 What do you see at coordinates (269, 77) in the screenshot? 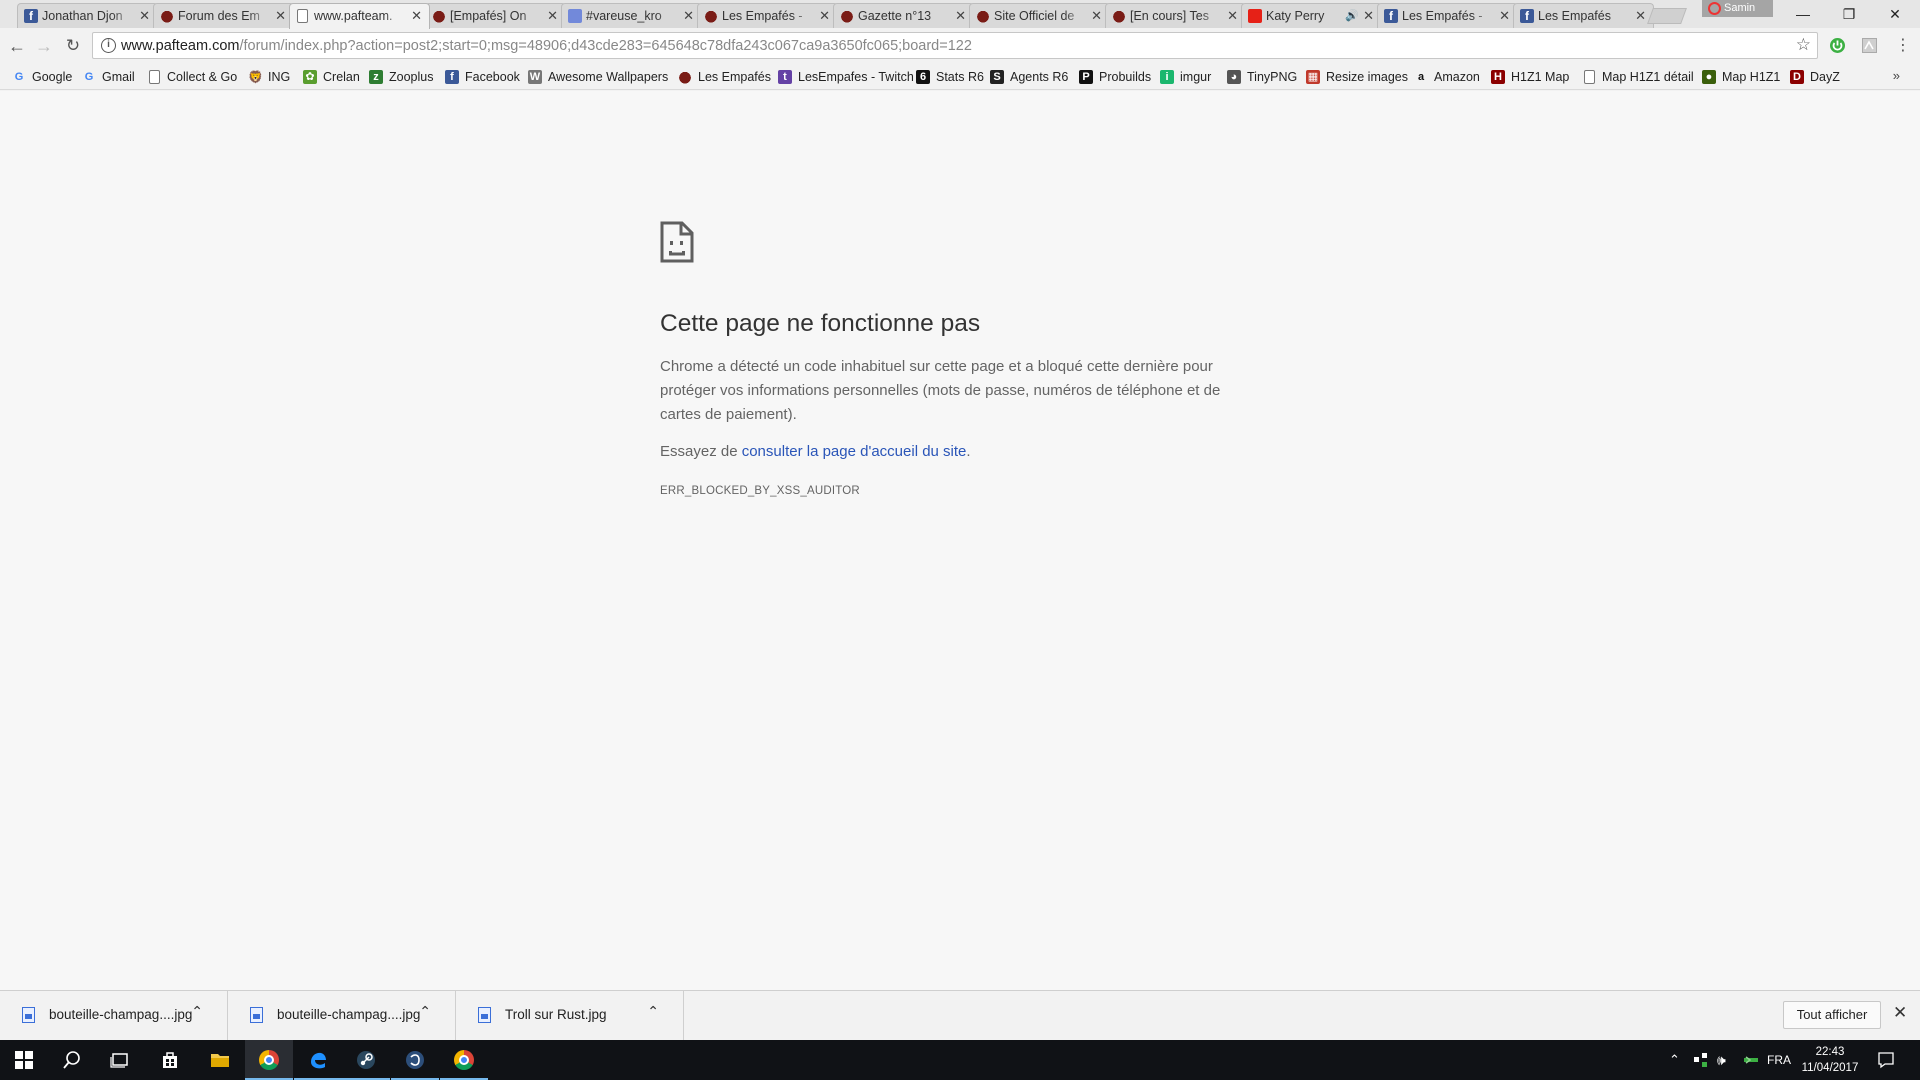
I see `bookmark-item: 🦁 ING` at bounding box center [269, 77].